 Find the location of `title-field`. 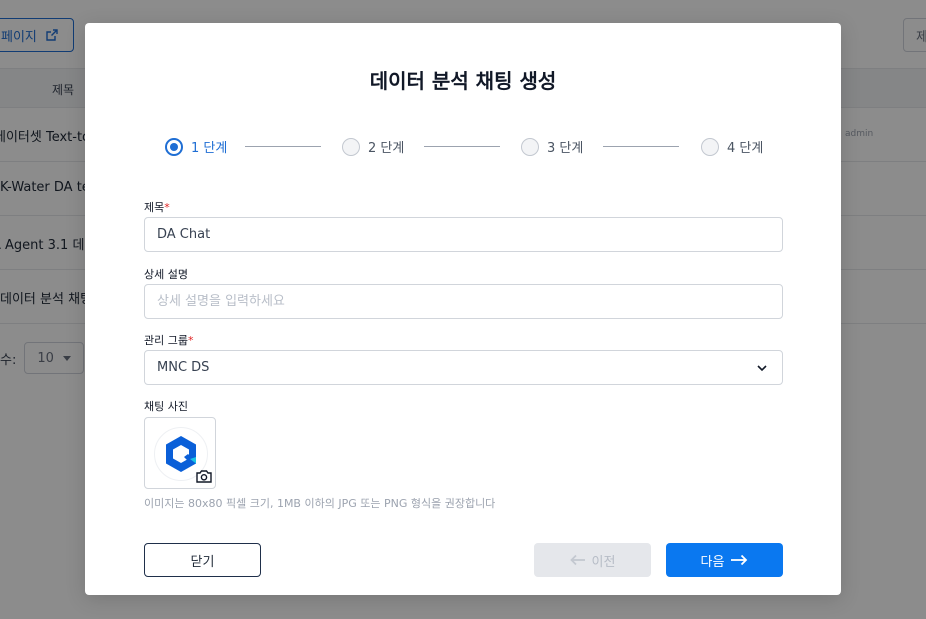

title-field is located at coordinates (463, 234).